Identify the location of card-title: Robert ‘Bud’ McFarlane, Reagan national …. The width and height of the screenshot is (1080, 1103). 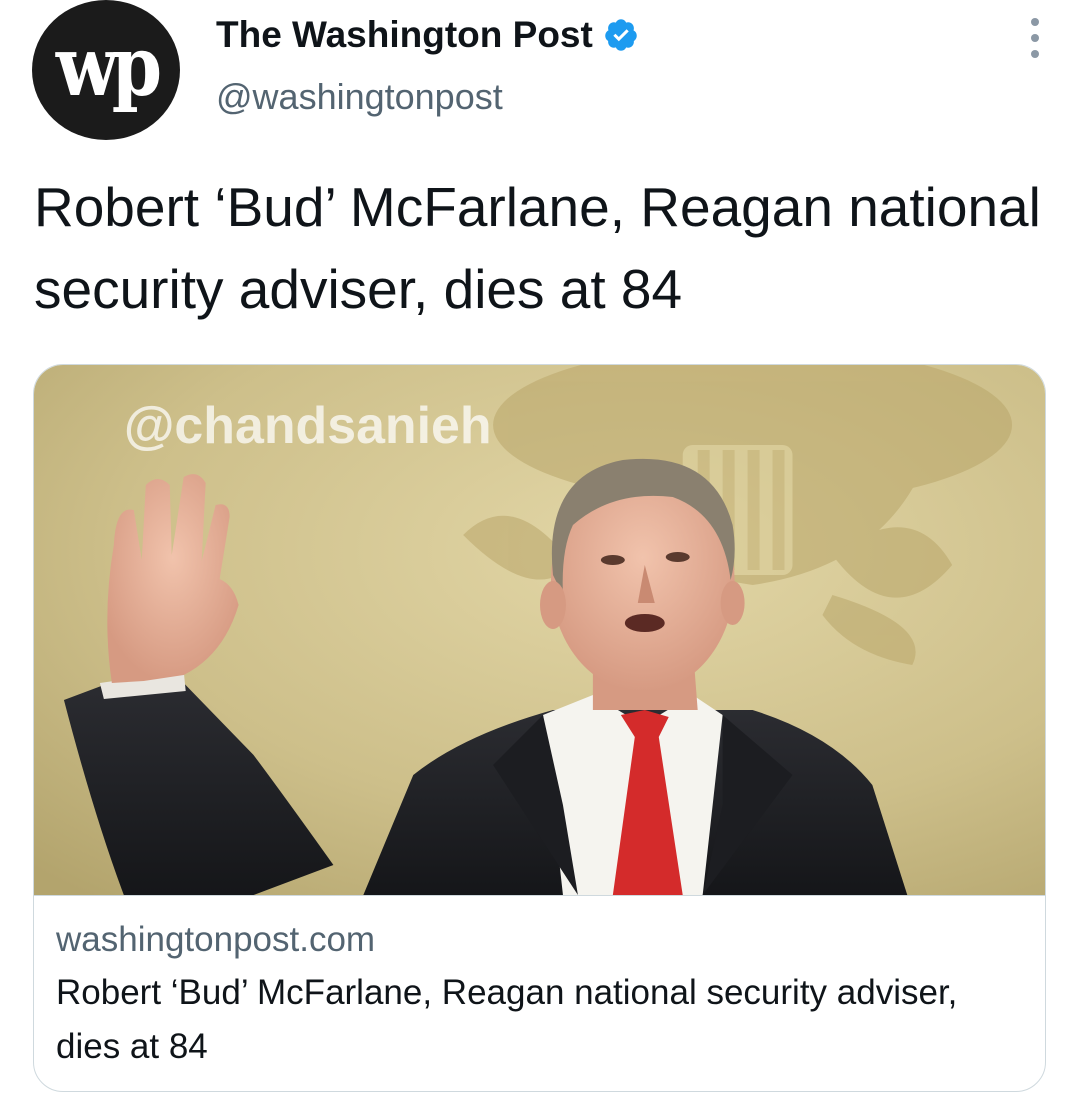
(507, 1019).